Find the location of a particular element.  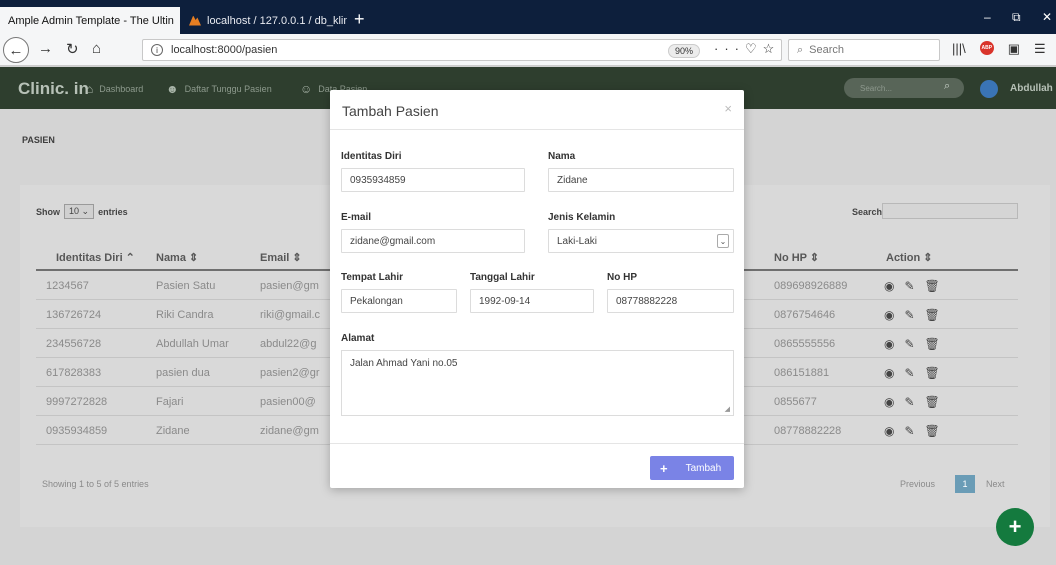

table-info: Showing 1 to 5 of 5 entries is located at coordinates (95, 484).